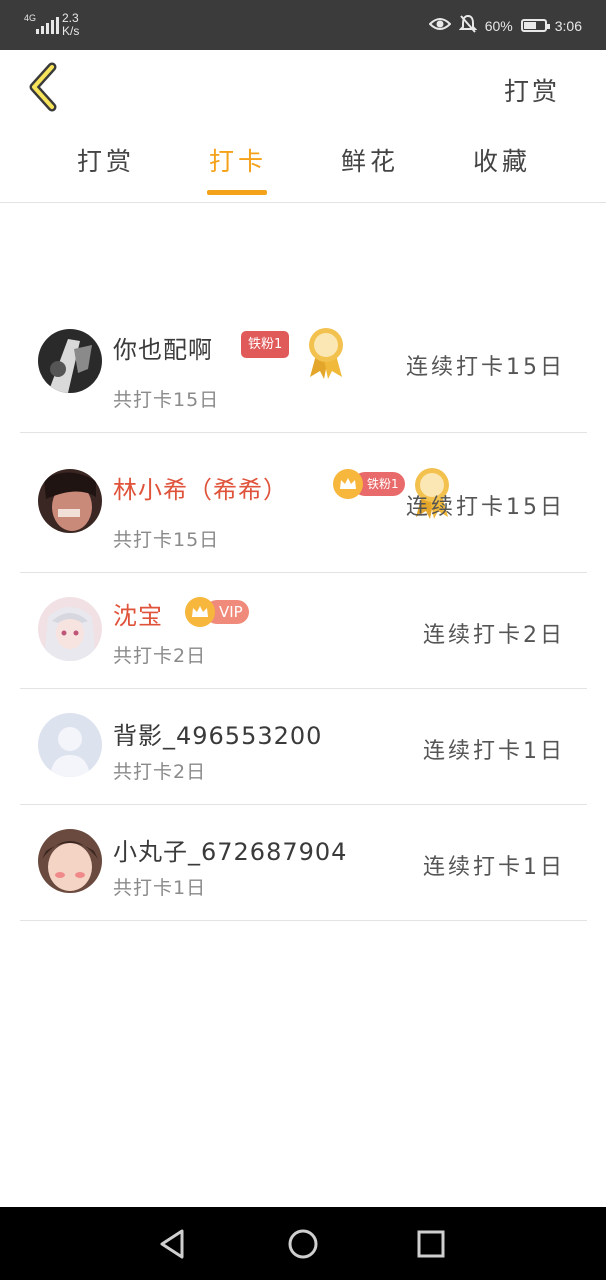  I want to click on status-right: 60% 3:06, so click(505, 25).